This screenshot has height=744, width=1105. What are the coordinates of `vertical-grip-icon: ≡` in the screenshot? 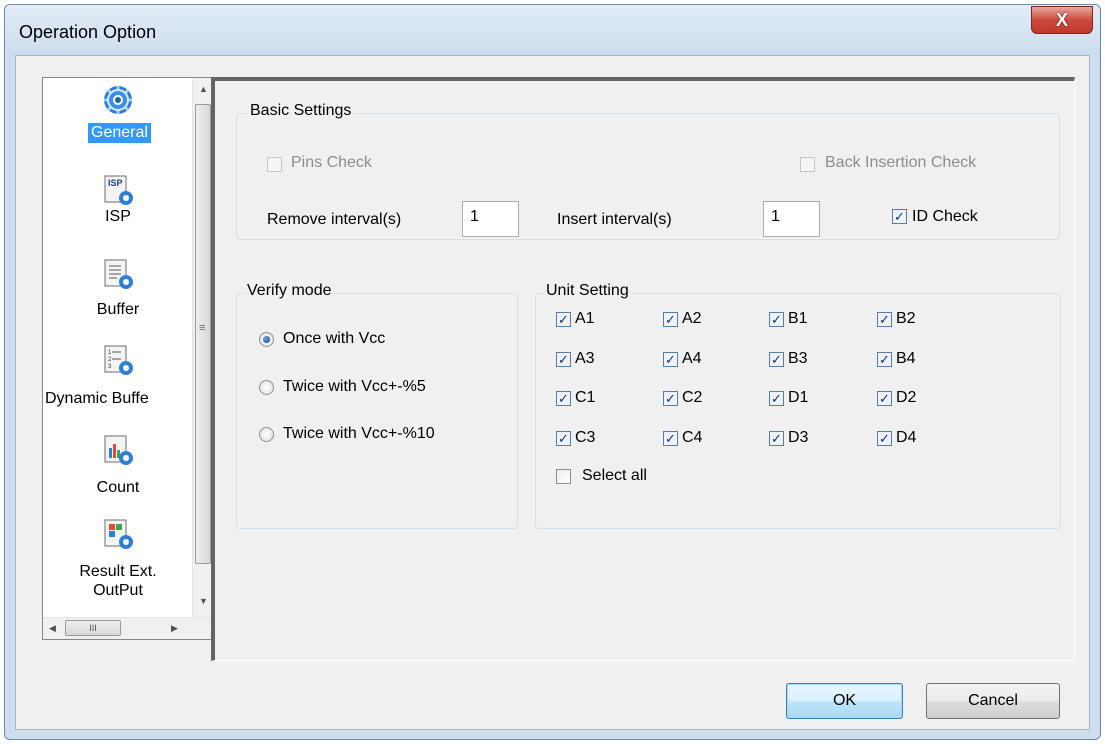 It's located at (202, 328).